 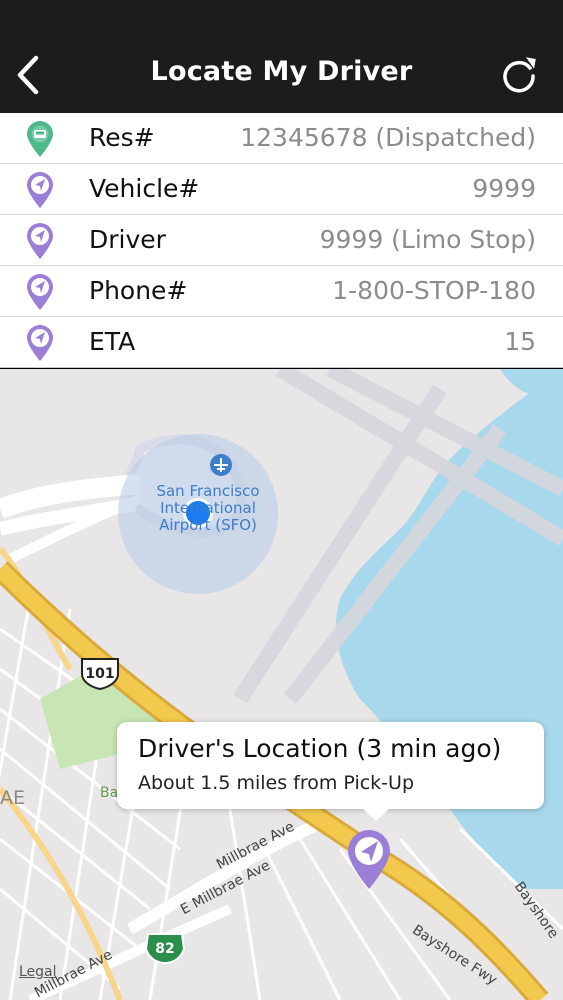 What do you see at coordinates (320, 748) in the screenshot?
I see `callout-title: Driver's Location (3 min ago)` at bounding box center [320, 748].